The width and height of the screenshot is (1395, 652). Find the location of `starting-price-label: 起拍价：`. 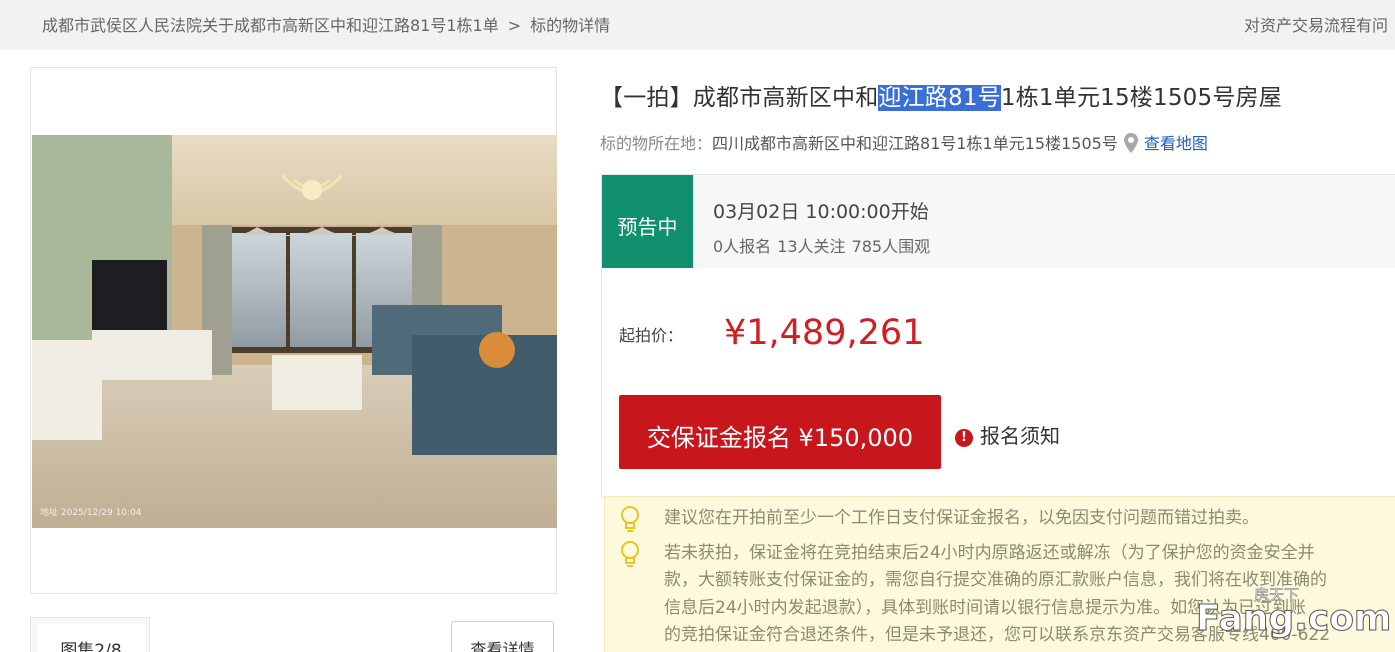

starting-price-label: 起拍价： is located at coordinates (651, 335).